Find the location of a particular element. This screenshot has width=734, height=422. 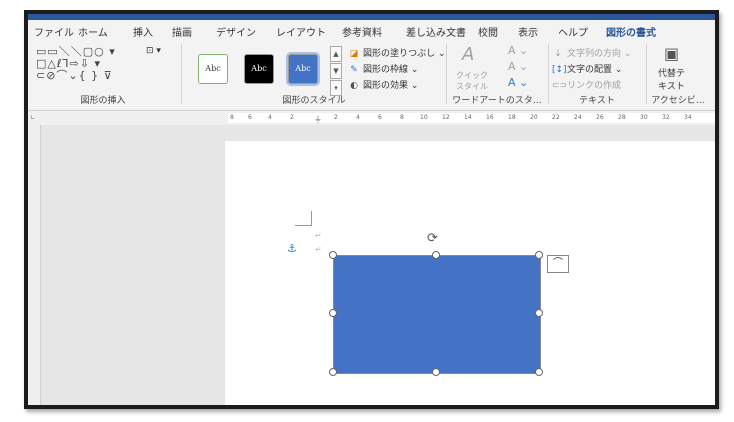

style-preview-black: Abc is located at coordinates (259, 69).